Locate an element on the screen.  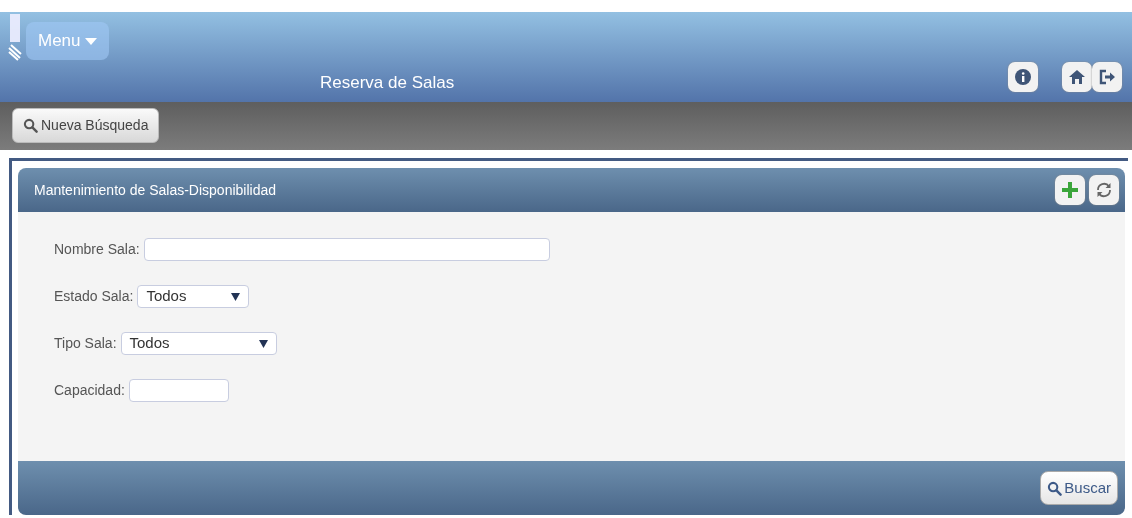
refresh-button is located at coordinates (1104, 190).